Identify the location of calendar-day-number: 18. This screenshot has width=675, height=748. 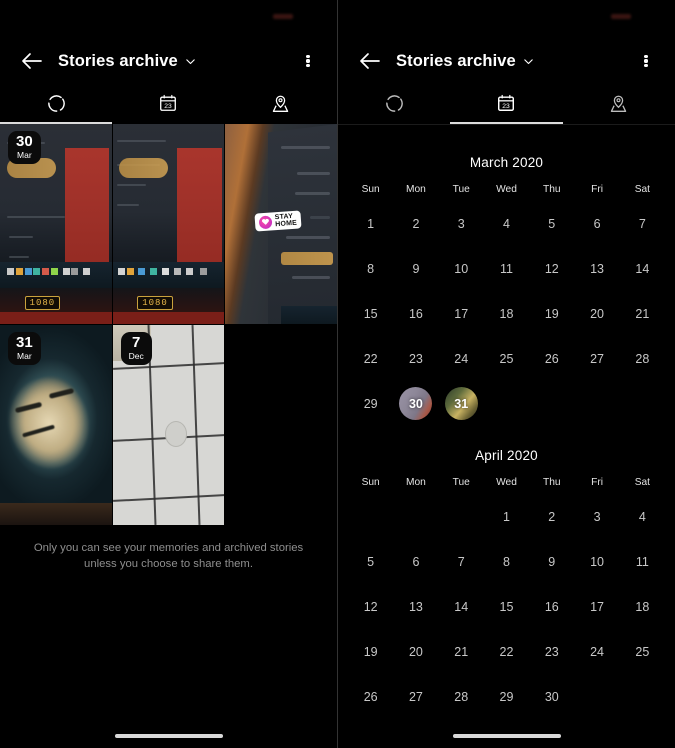
(506, 313).